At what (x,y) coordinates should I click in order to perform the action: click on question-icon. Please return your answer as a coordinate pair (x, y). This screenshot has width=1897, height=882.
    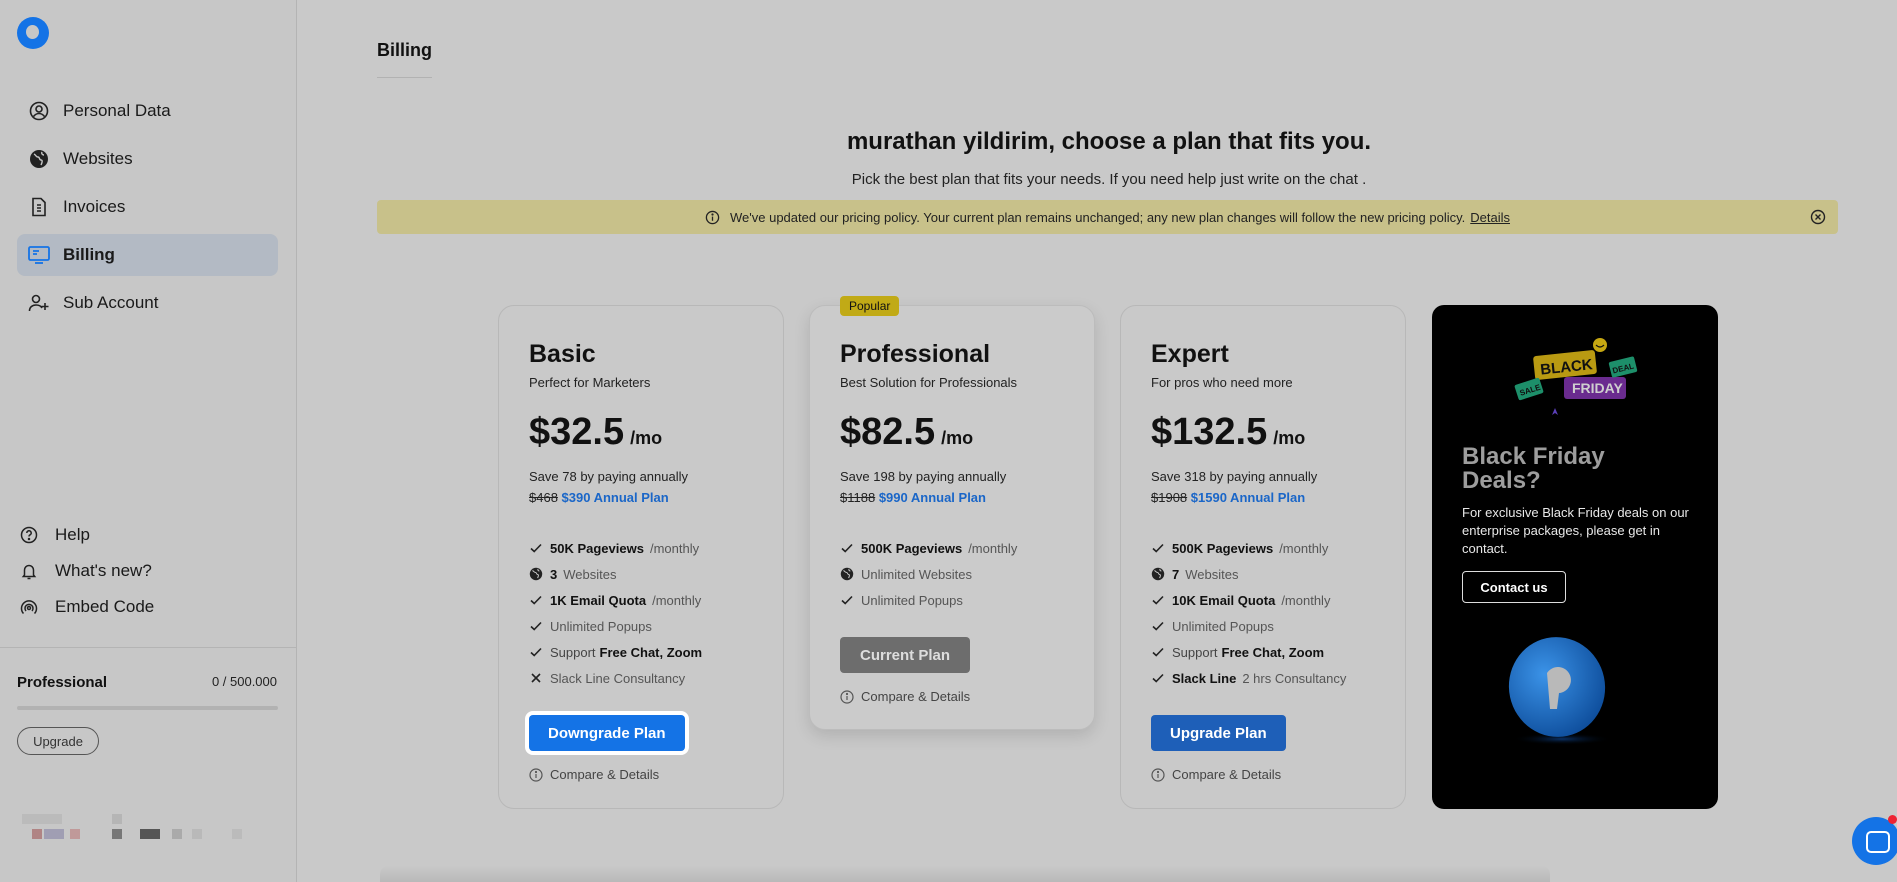
    Looking at the image, I should click on (29, 535).